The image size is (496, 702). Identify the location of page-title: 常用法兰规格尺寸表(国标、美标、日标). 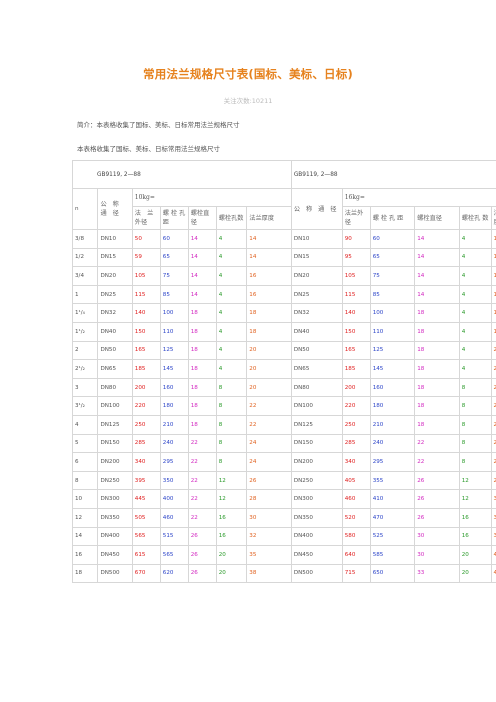
(248, 74).